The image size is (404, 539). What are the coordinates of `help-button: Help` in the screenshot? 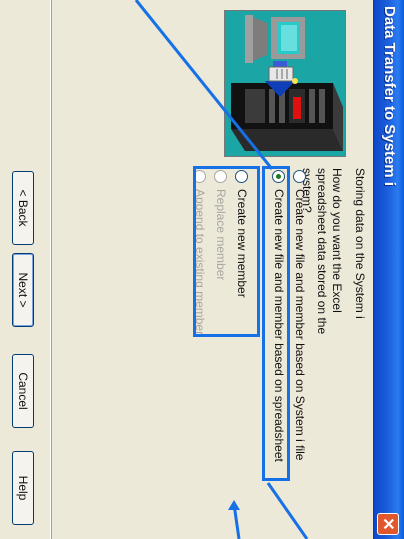 It's located at (23, 488).